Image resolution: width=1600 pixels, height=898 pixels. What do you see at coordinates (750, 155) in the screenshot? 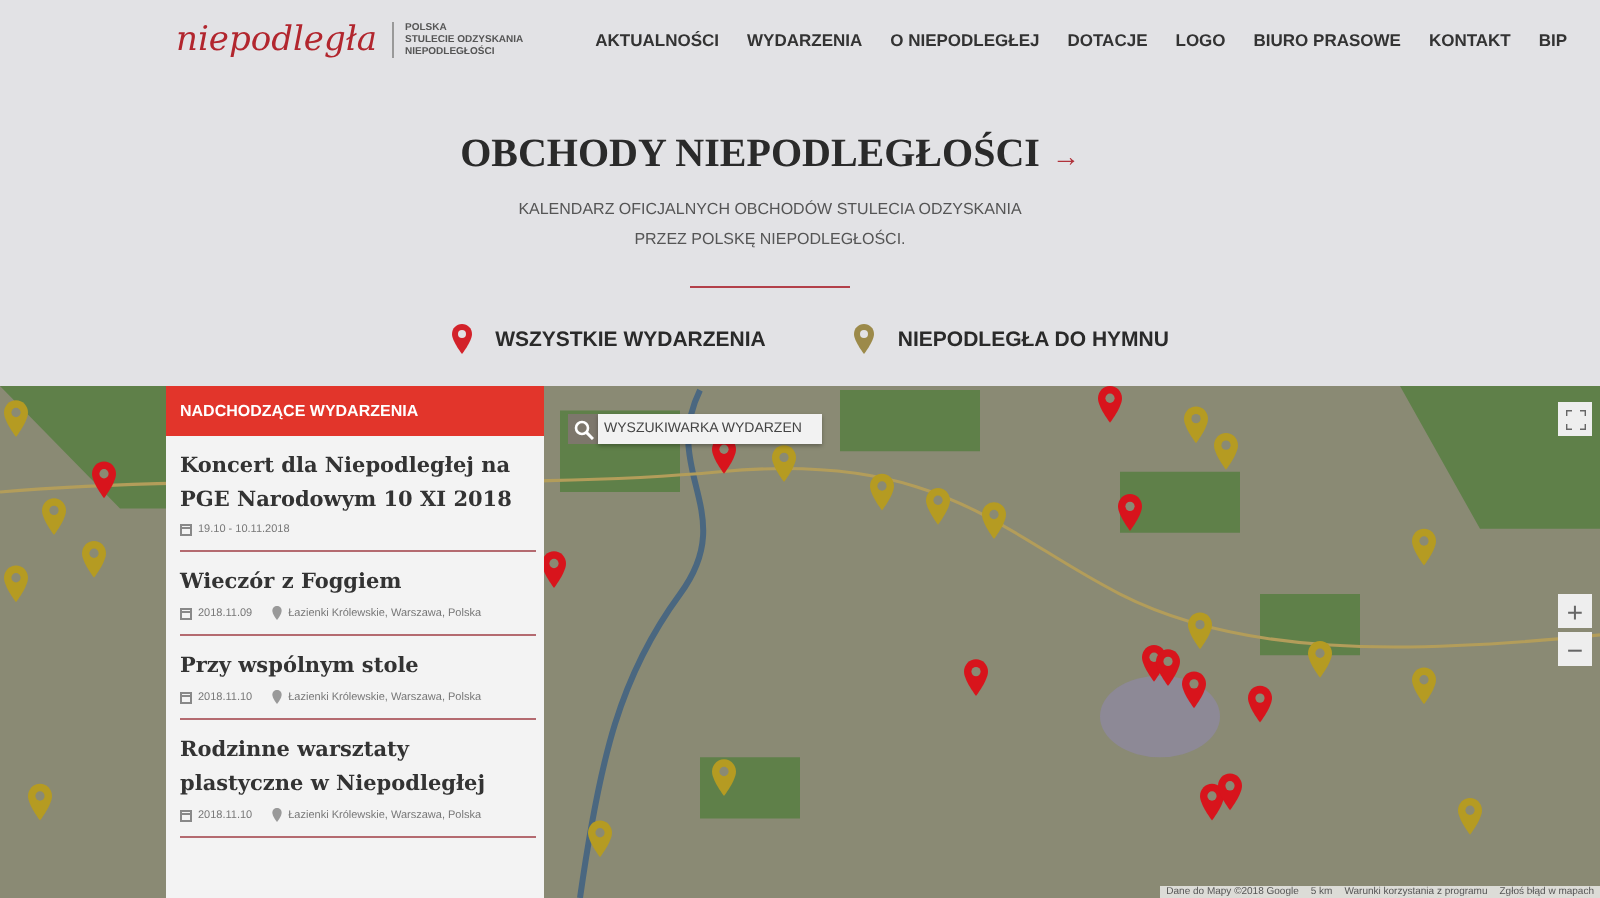
I see `page-title: OBCHODY NIEPODLEGŁOŚCI` at bounding box center [750, 155].